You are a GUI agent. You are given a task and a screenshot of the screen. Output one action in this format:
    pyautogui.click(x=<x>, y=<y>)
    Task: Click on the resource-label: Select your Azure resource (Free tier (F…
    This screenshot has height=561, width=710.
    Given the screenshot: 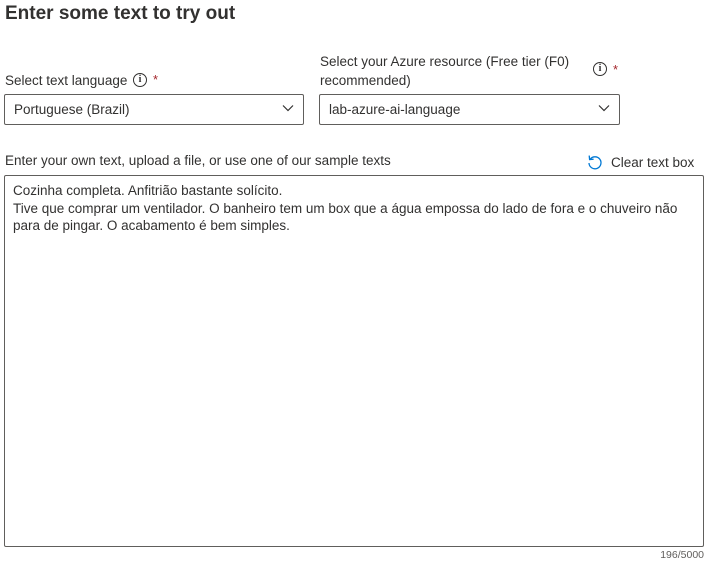 What is the action you would take?
    pyautogui.click(x=445, y=71)
    